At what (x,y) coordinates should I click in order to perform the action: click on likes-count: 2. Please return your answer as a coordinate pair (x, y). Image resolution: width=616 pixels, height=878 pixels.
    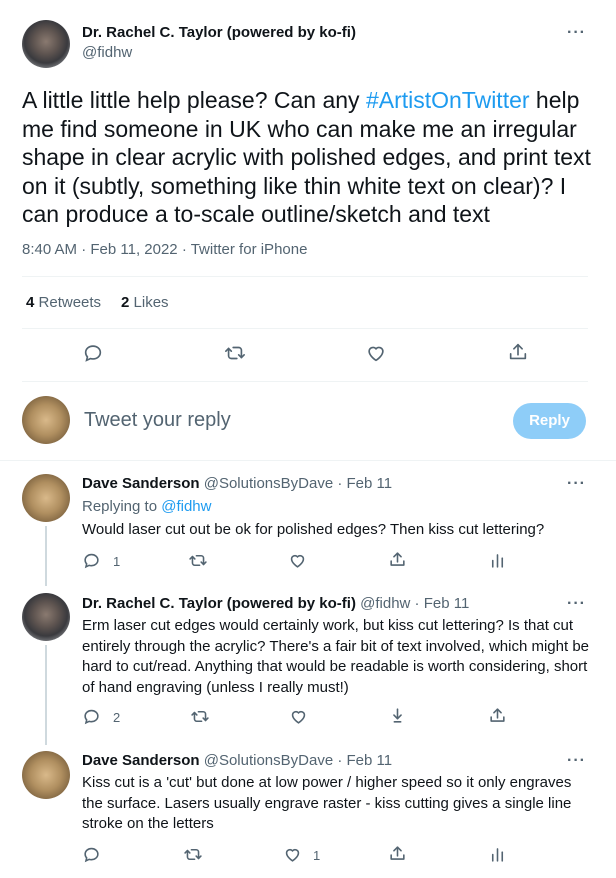
    Looking at the image, I should click on (125, 302).